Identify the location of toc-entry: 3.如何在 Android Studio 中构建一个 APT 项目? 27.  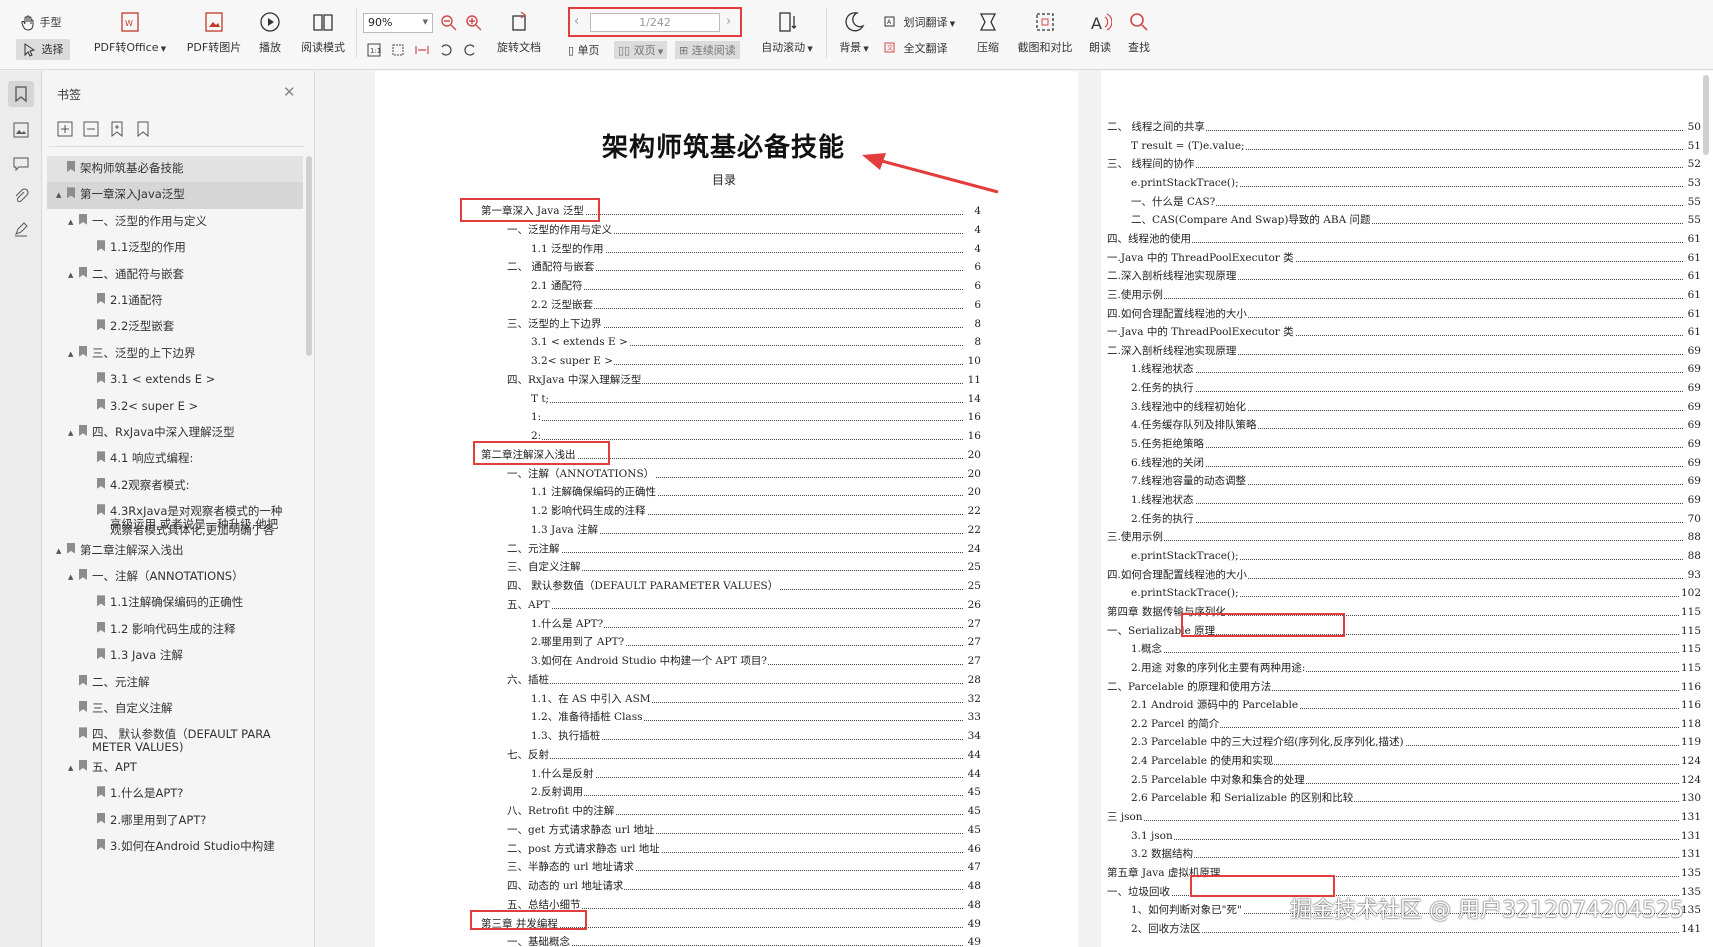
(756, 661).